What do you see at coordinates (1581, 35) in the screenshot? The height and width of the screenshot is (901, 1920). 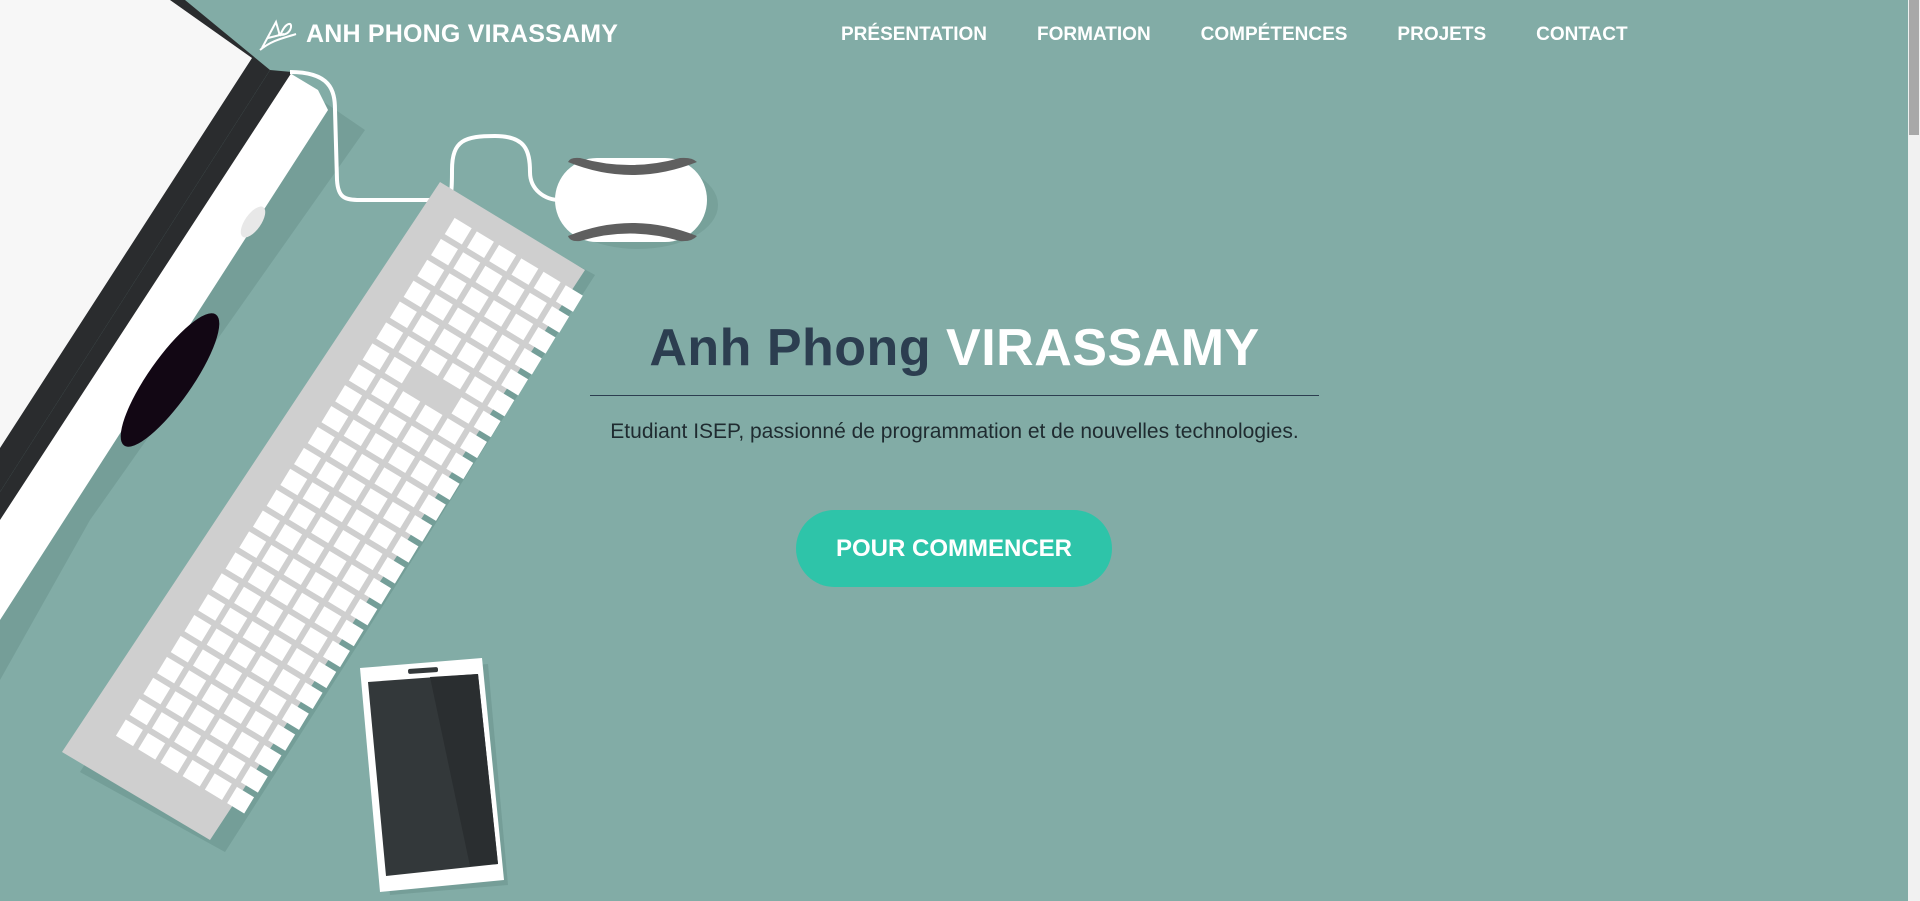 I see `nav-contact: CONTACT` at bounding box center [1581, 35].